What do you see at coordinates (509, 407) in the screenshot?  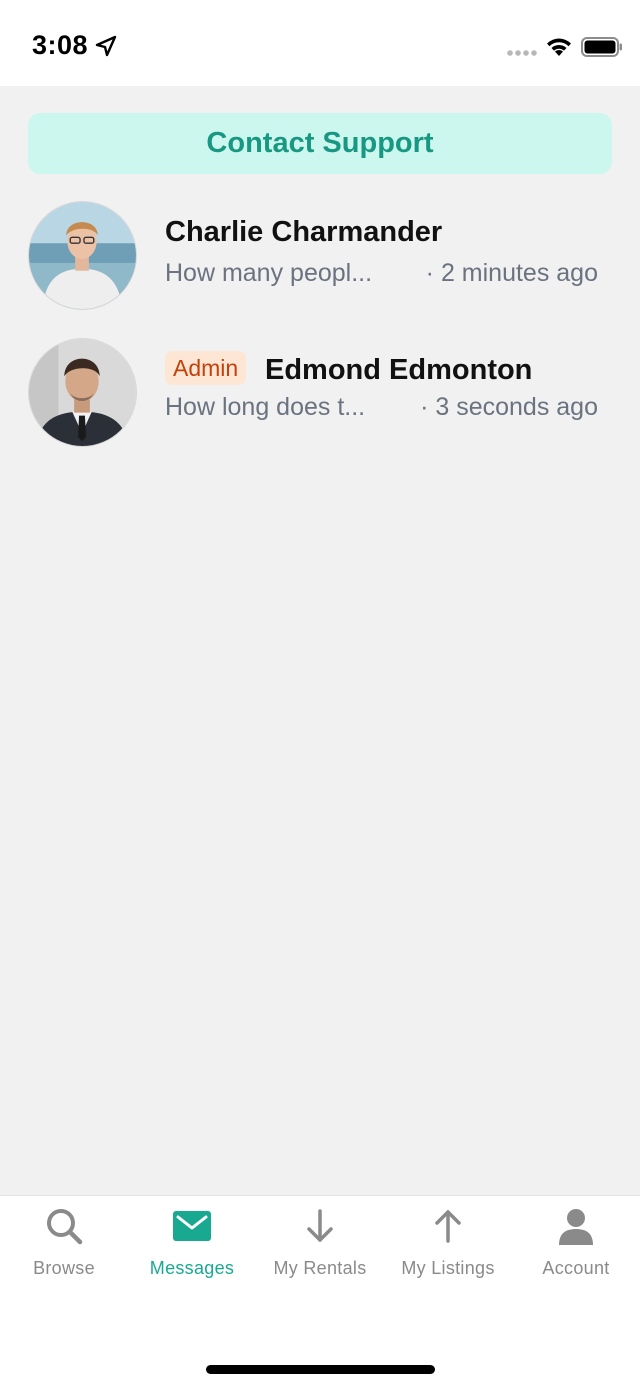 I see `message-time: · 3 seconds ago` at bounding box center [509, 407].